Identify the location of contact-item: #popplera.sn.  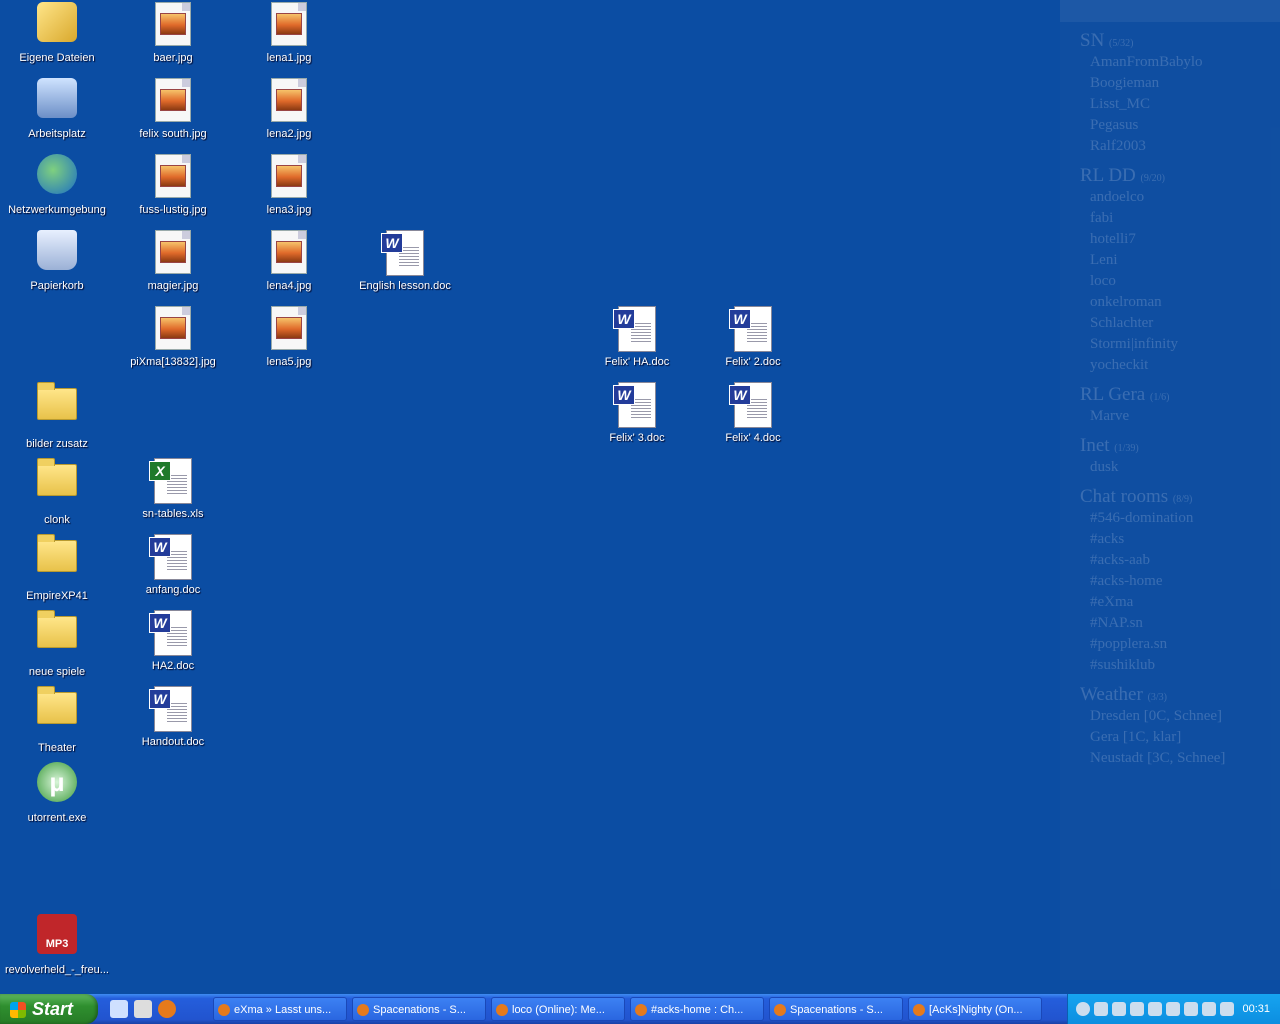
(1170, 644).